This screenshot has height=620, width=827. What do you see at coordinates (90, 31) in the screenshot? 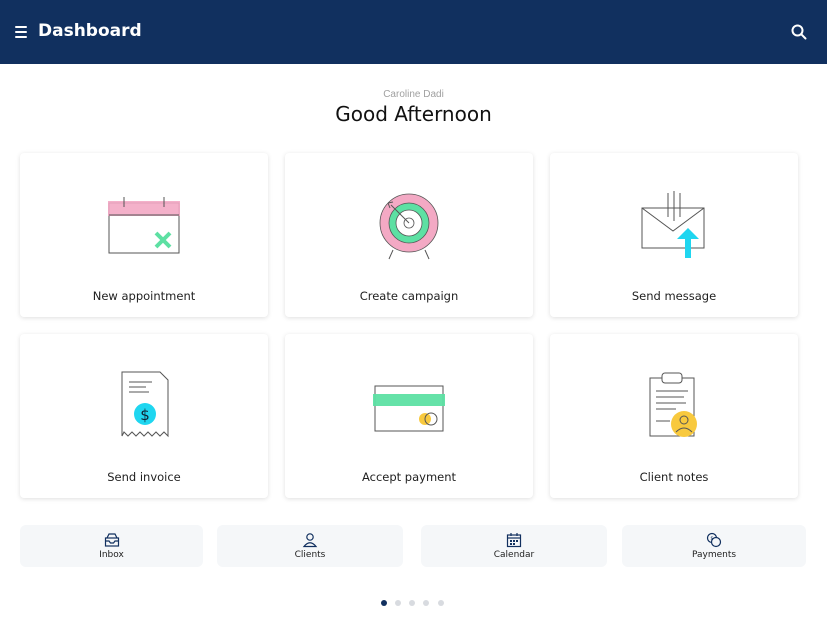
I see `page-title: Dashboard` at bounding box center [90, 31].